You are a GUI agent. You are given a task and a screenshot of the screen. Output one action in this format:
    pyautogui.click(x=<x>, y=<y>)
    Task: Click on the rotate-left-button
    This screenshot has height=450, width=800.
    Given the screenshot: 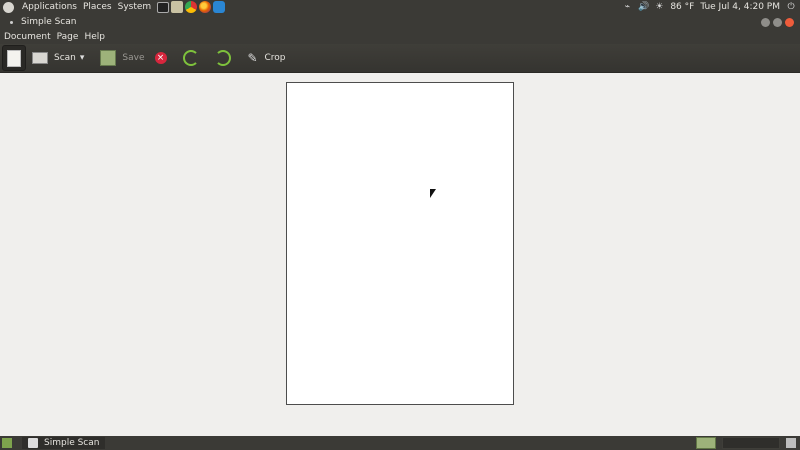 What is the action you would take?
    pyautogui.click(x=194, y=58)
    